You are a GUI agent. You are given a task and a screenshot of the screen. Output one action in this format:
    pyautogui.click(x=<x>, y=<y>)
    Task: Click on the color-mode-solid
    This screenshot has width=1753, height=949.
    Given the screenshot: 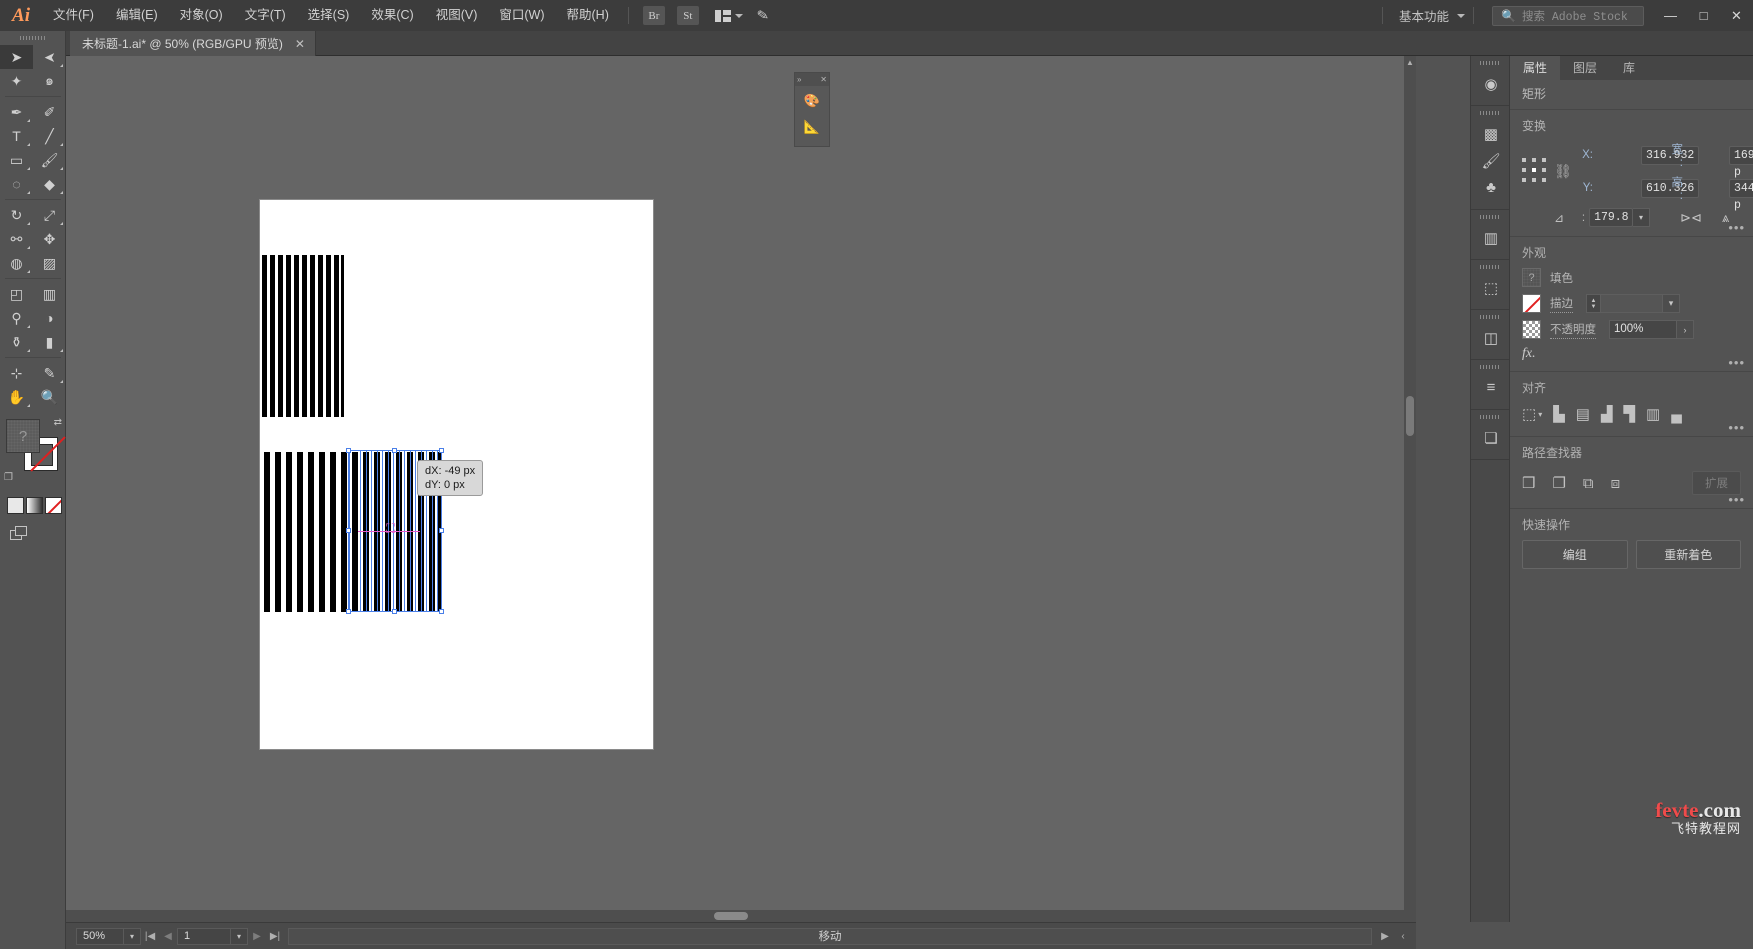 What is the action you would take?
    pyautogui.click(x=15, y=505)
    